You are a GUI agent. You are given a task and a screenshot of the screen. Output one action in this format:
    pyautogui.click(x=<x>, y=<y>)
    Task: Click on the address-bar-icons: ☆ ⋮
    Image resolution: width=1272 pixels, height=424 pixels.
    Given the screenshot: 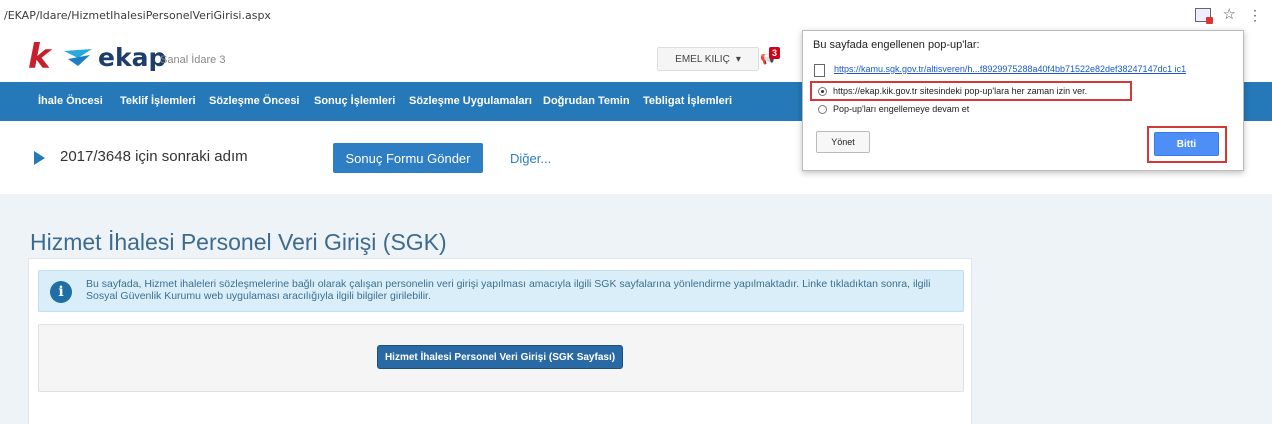 What is the action you would take?
    pyautogui.click(x=1228, y=15)
    